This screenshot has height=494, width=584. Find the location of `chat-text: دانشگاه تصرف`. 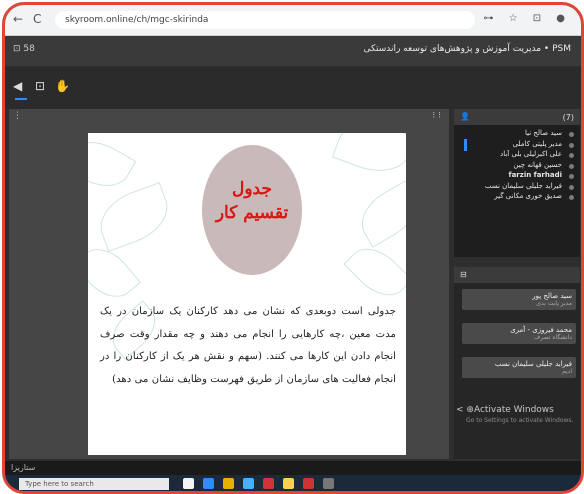

chat-text: دانشگاه تصرف is located at coordinates (553, 337).